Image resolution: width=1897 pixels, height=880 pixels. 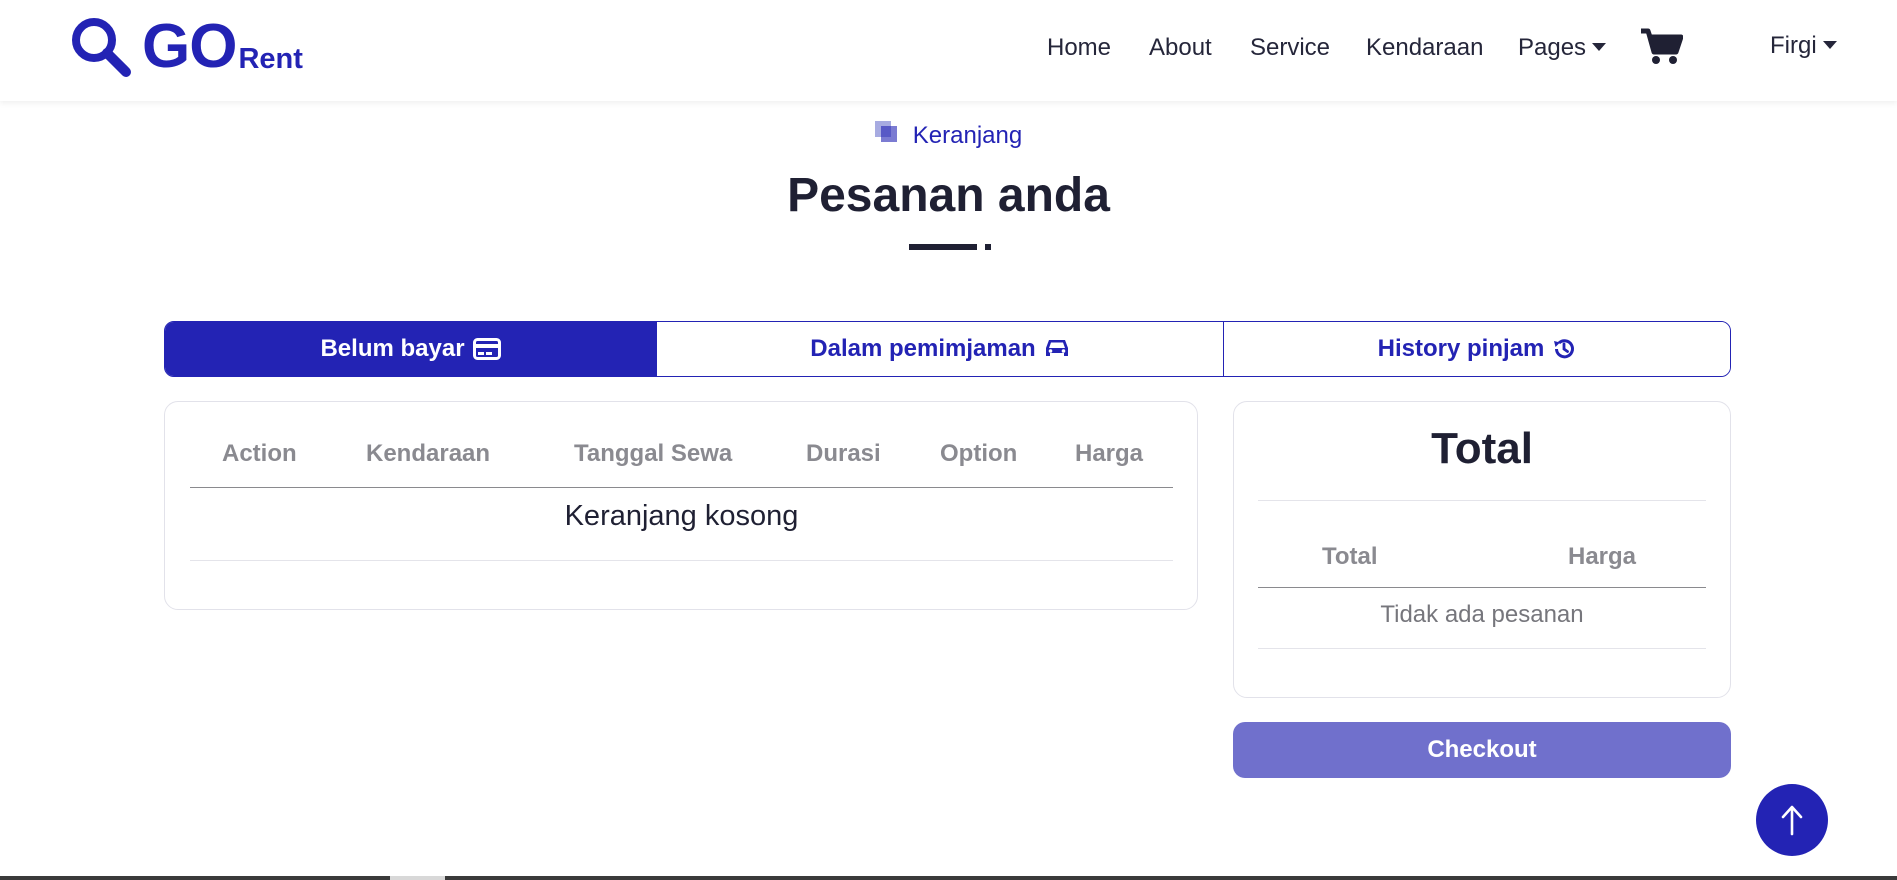 What do you see at coordinates (1602, 556) in the screenshot?
I see `summary-header-harga: Harga` at bounding box center [1602, 556].